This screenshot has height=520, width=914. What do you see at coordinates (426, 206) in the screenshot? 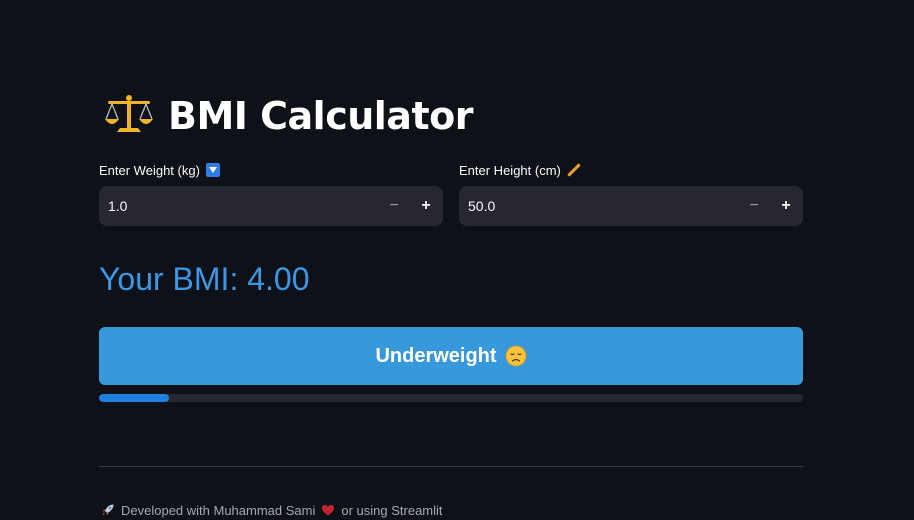
I see `weight-increment-button: +` at bounding box center [426, 206].